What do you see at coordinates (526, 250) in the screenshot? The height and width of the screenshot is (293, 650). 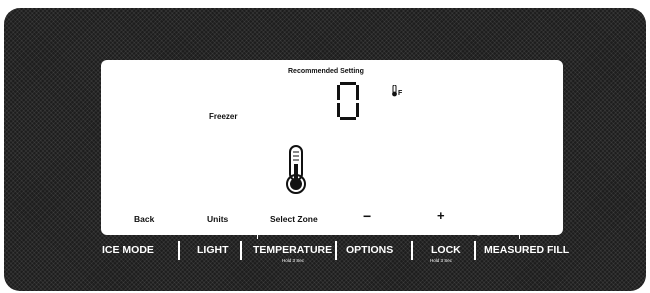 I see `measured-fill-button: MEASURED FILL` at bounding box center [526, 250].